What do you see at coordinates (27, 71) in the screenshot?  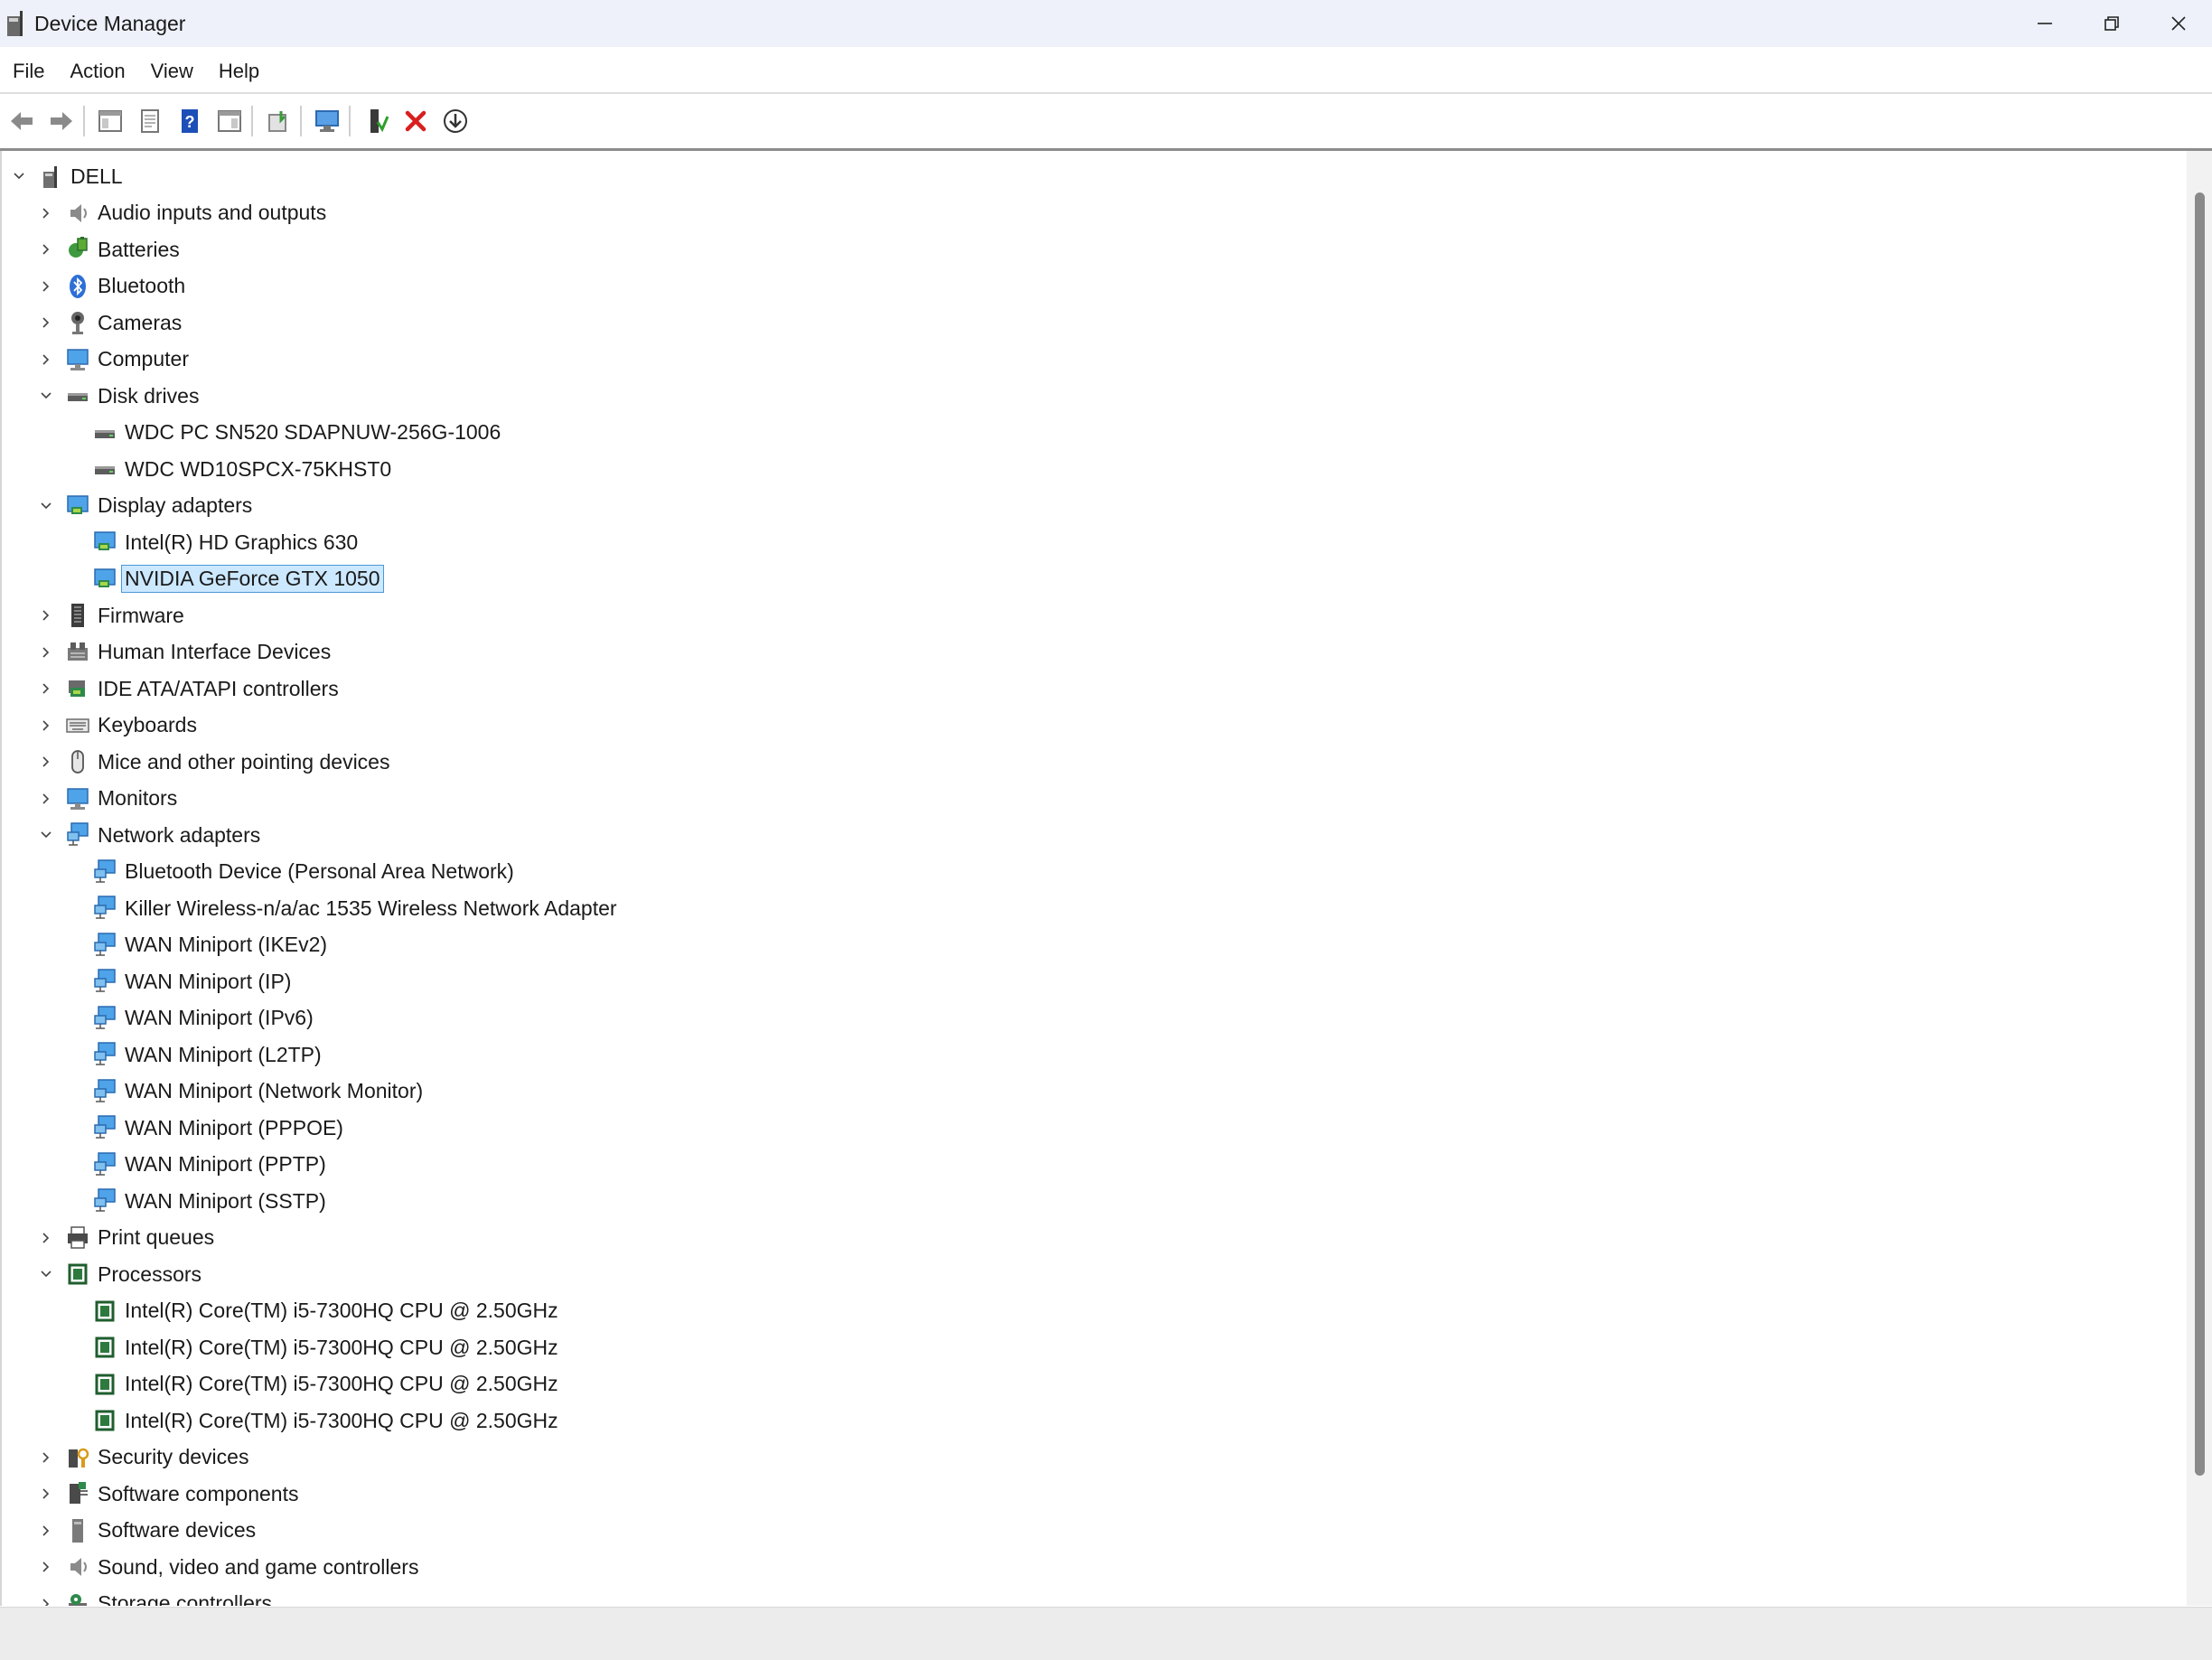 I see `menu-file: File` at bounding box center [27, 71].